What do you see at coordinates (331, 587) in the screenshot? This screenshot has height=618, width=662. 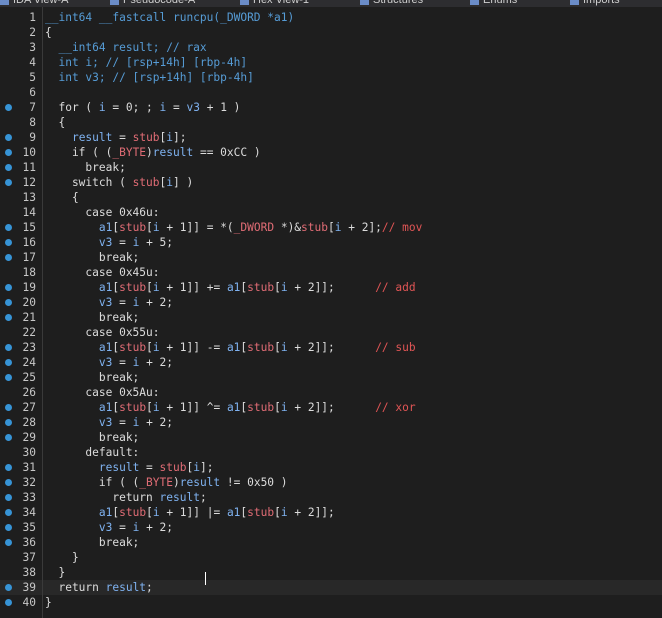 I see `code-line: 39 return result;` at bounding box center [331, 587].